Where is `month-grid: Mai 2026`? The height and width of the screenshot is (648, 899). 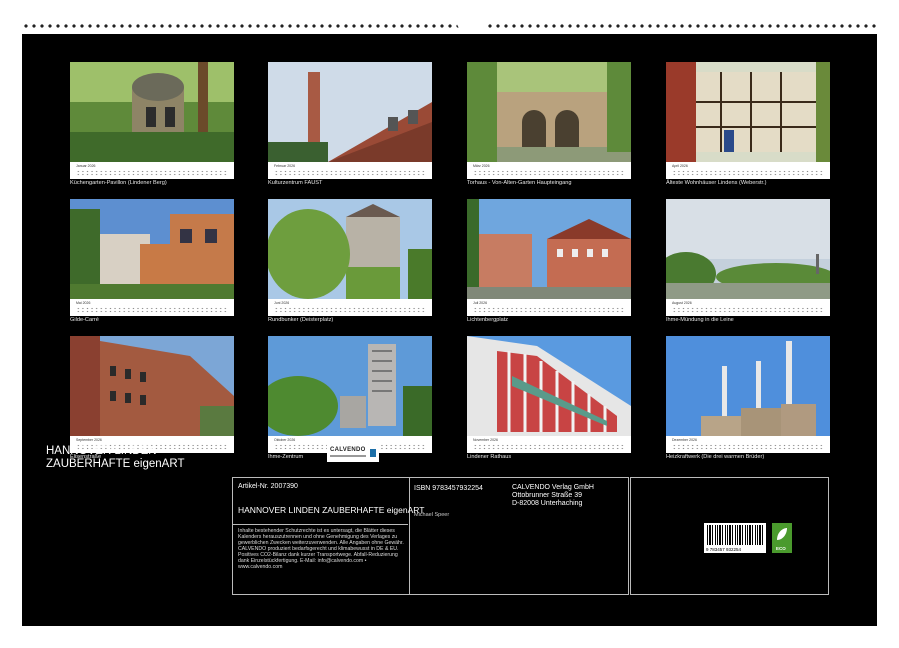
month-grid: Mai 2026 is located at coordinates (152, 307).